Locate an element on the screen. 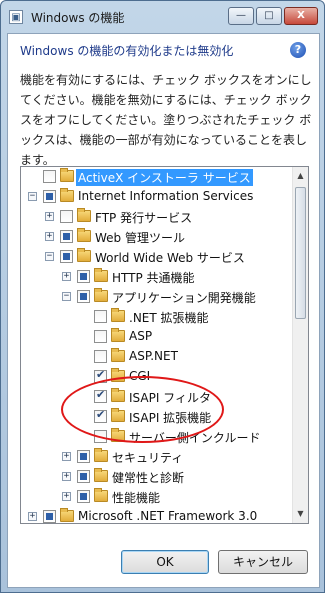 The width and height of the screenshot is (325, 593). tree-item: + 健常性と診断 is located at coordinates (157, 477).